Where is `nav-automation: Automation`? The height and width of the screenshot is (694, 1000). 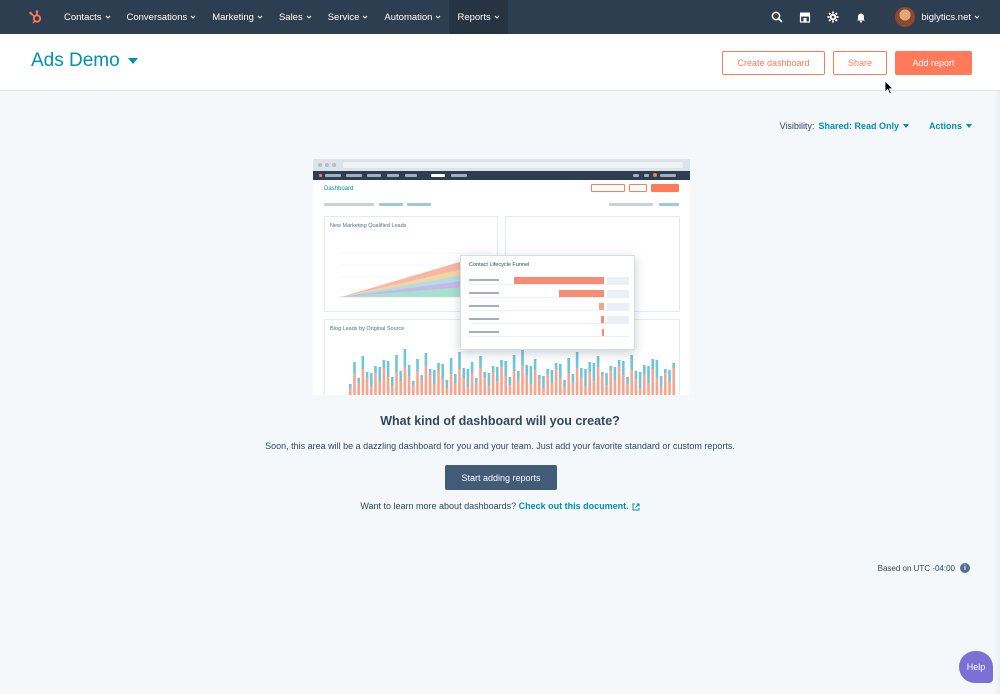 nav-automation: Automation is located at coordinates (412, 17).